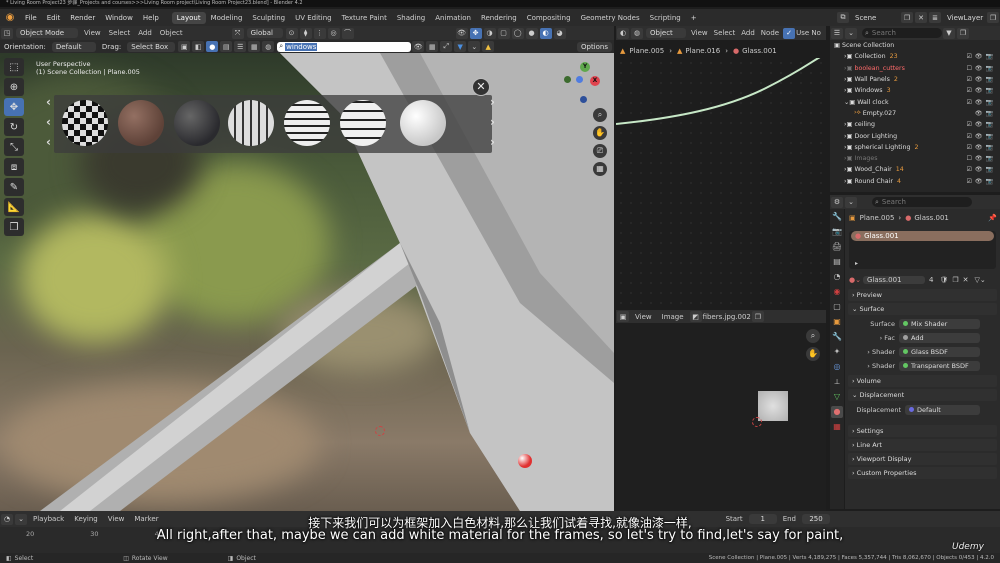 This screenshot has width=1000, height=563. I want to click on node-menu-node: Node, so click(770, 33).